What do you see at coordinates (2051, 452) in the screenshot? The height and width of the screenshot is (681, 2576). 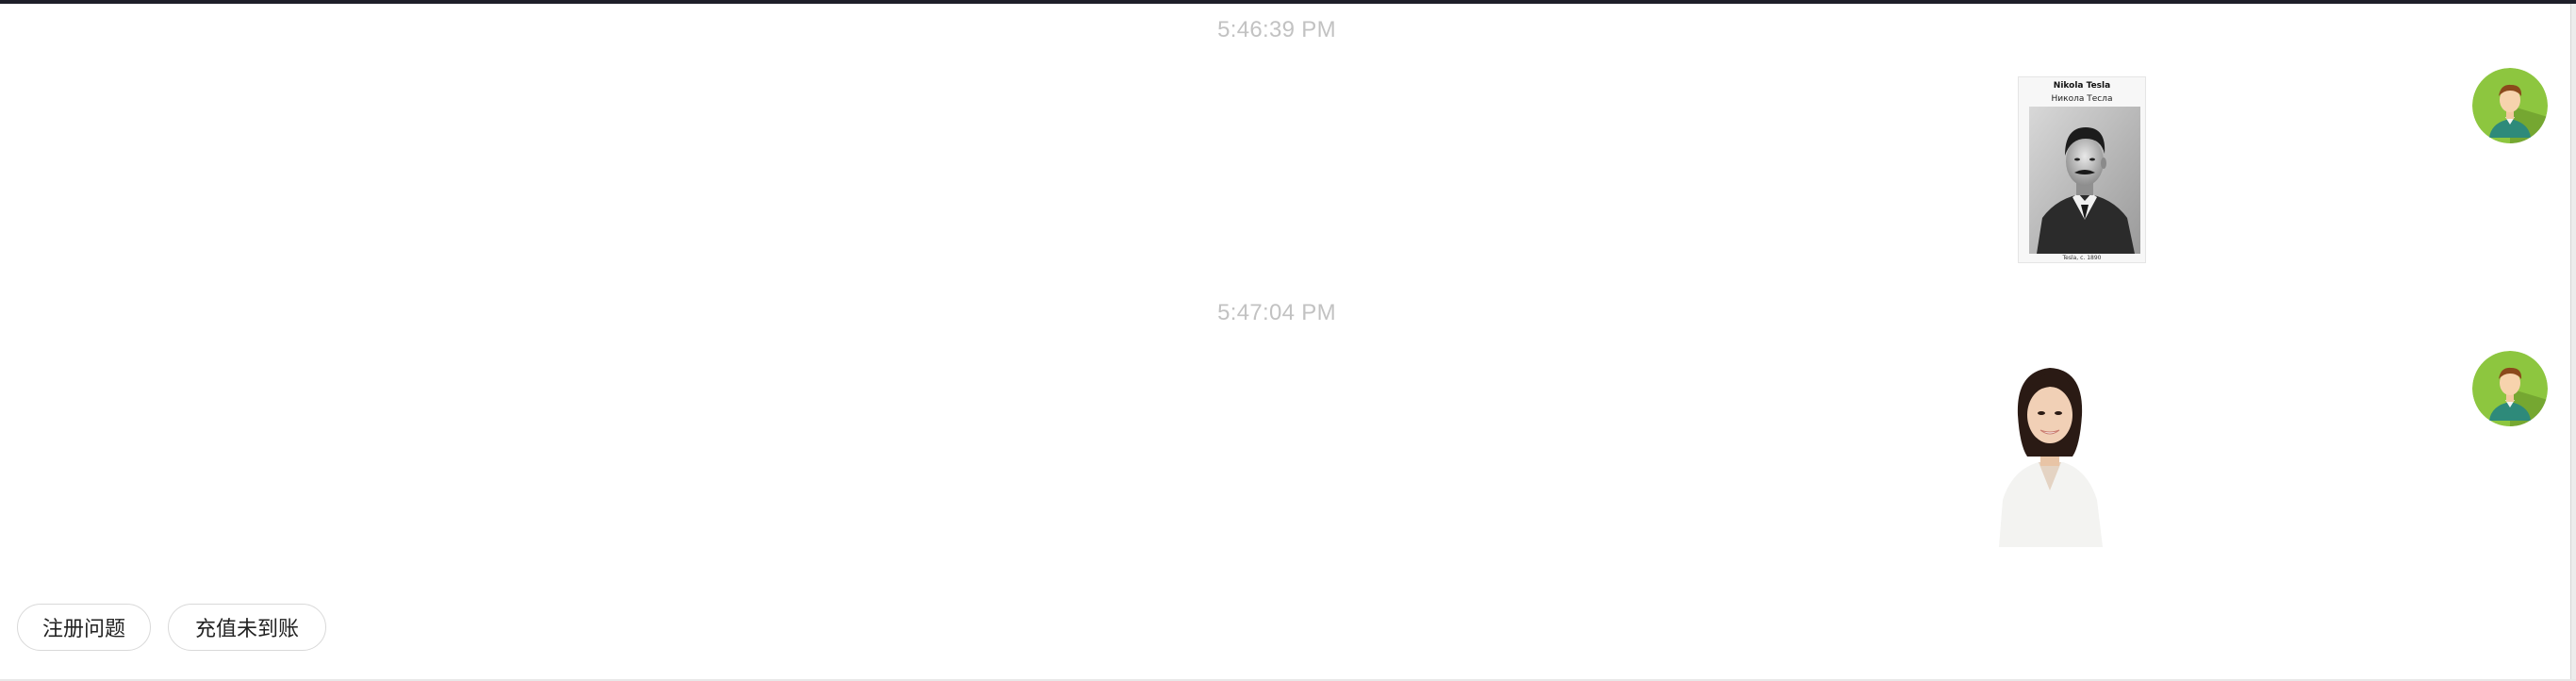 I see `sent-image-portrait` at bounding box center [2051, 452].